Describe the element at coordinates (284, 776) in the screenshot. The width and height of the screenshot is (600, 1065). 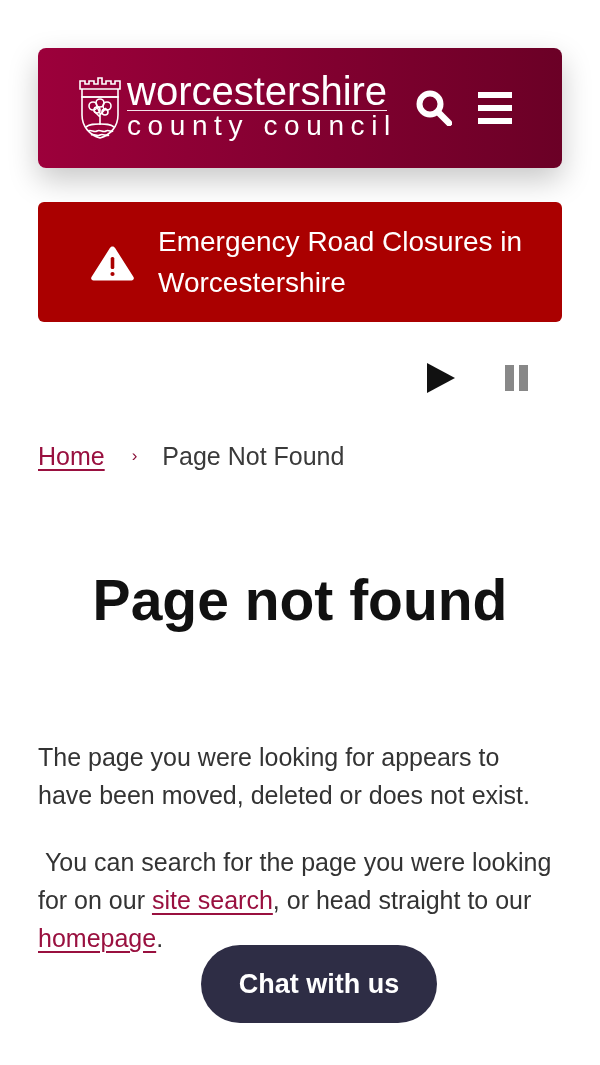
I see `body-text: The page you were looking for appears to have been moved, deleted or does not exist.` at that location.